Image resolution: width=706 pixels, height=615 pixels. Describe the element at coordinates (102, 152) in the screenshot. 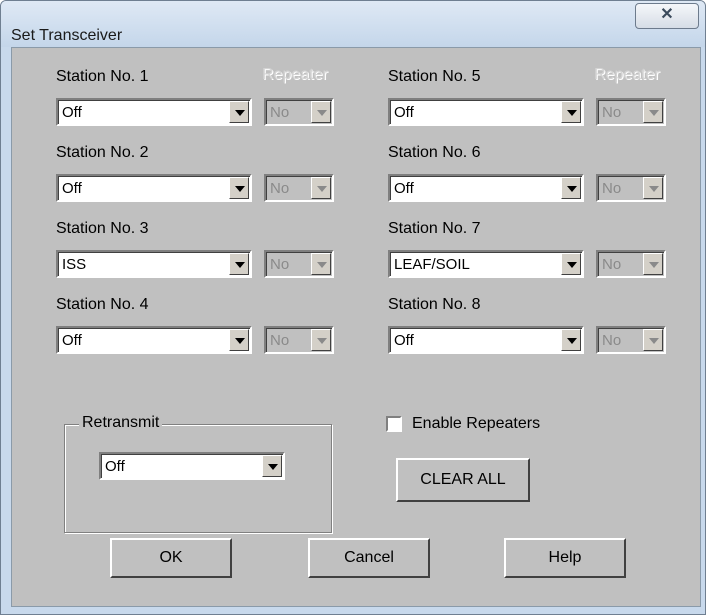

I see `station-2-label: Station No. 2` at that location.